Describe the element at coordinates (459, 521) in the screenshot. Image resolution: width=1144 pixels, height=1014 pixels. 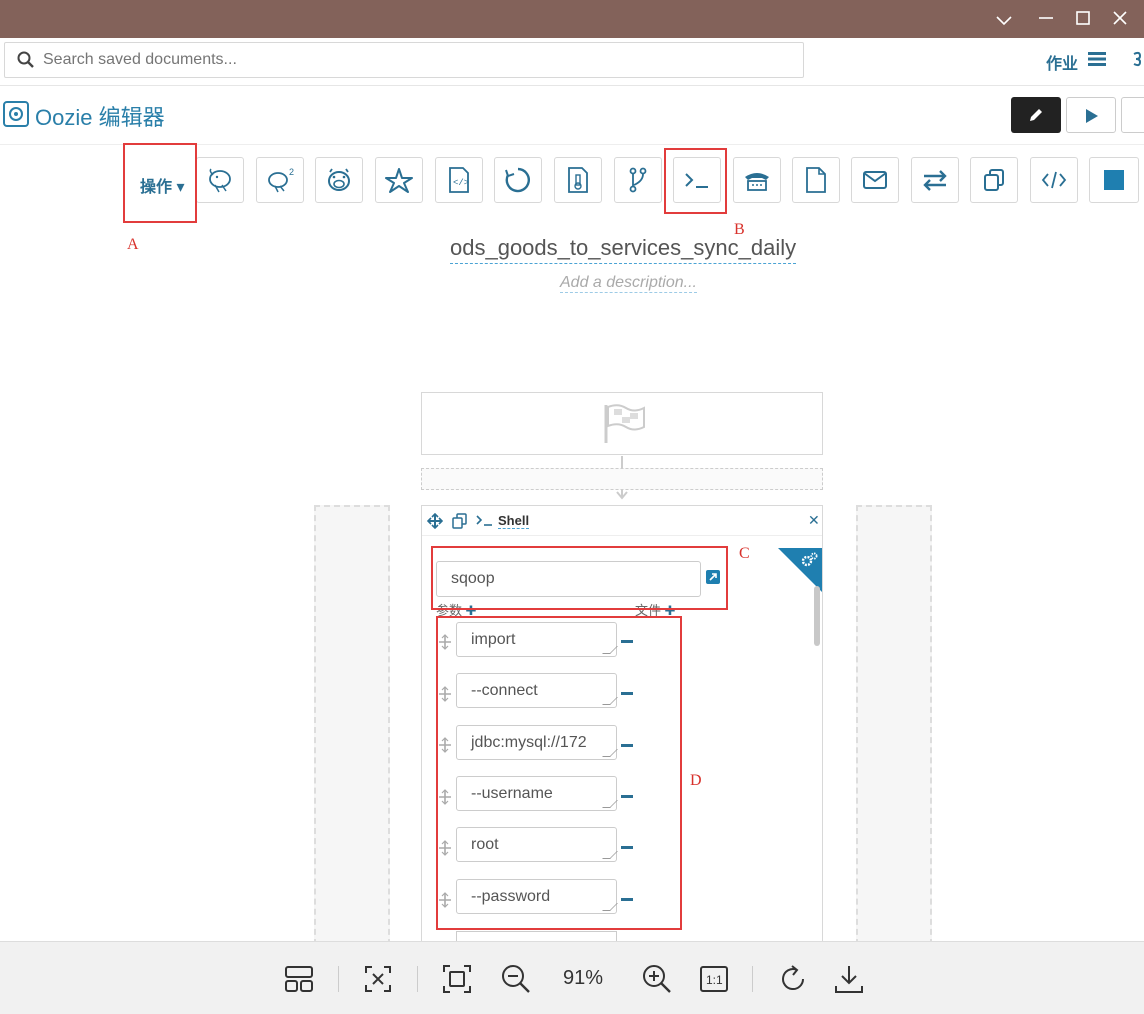
I see `copy-node-icon` at that location.